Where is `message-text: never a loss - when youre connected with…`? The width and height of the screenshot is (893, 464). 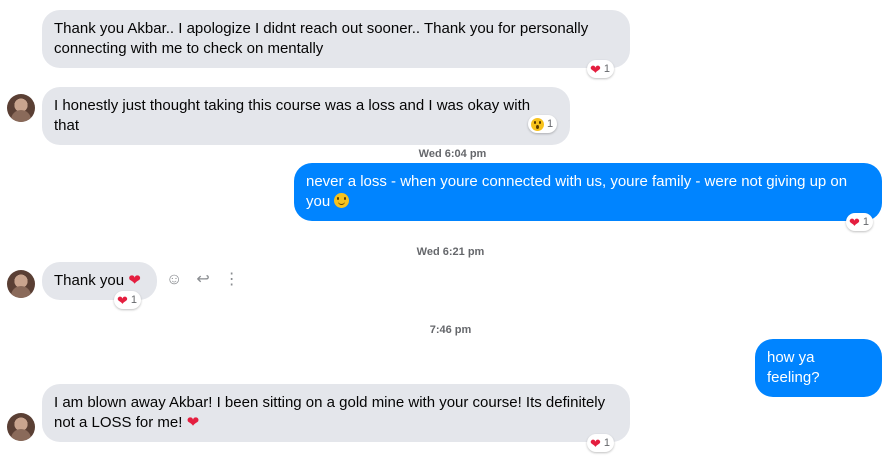 message-text: never a loss - when youre connected with… is located at coordinates (577, 191).